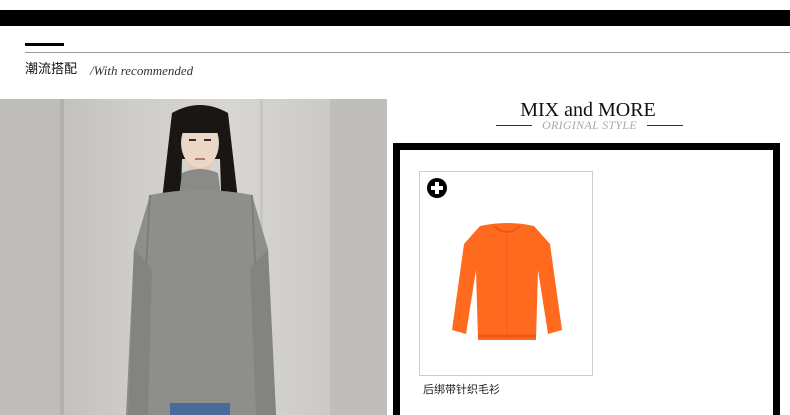 The width and height of the screenshot is (790, 415). What do you see at coordinates (461, 390) in the screenshot?
I see `product-name: 后绑带针织毛衫` at bounding box center [461, 390].